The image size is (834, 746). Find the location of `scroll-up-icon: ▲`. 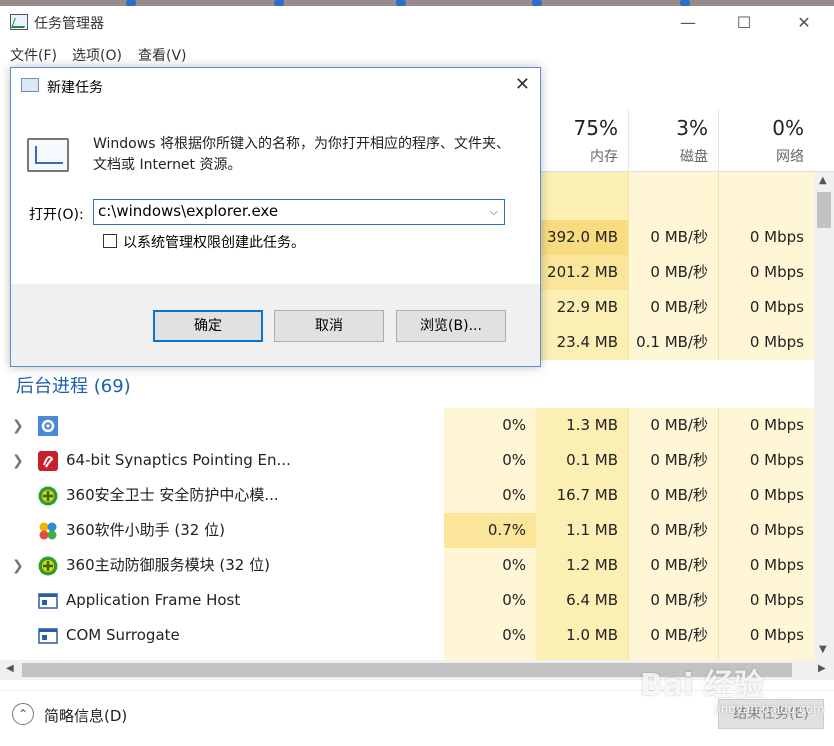

scroll-up-icon: ▲ is located at coordinates (823, 180).